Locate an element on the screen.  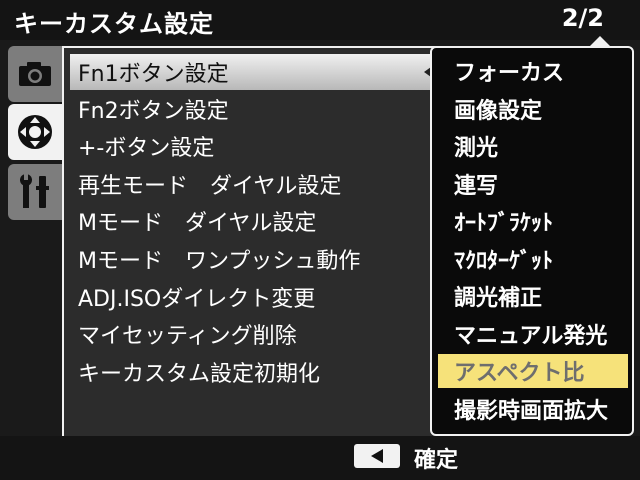
option-label: ｵｰﾄﾌﾞﾗｹｯﾄ is located at coordinates (504, 223).